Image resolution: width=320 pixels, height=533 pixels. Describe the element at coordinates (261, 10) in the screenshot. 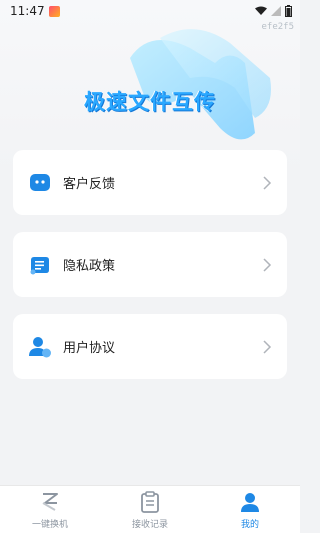

I see `wifi-icon` at that location.